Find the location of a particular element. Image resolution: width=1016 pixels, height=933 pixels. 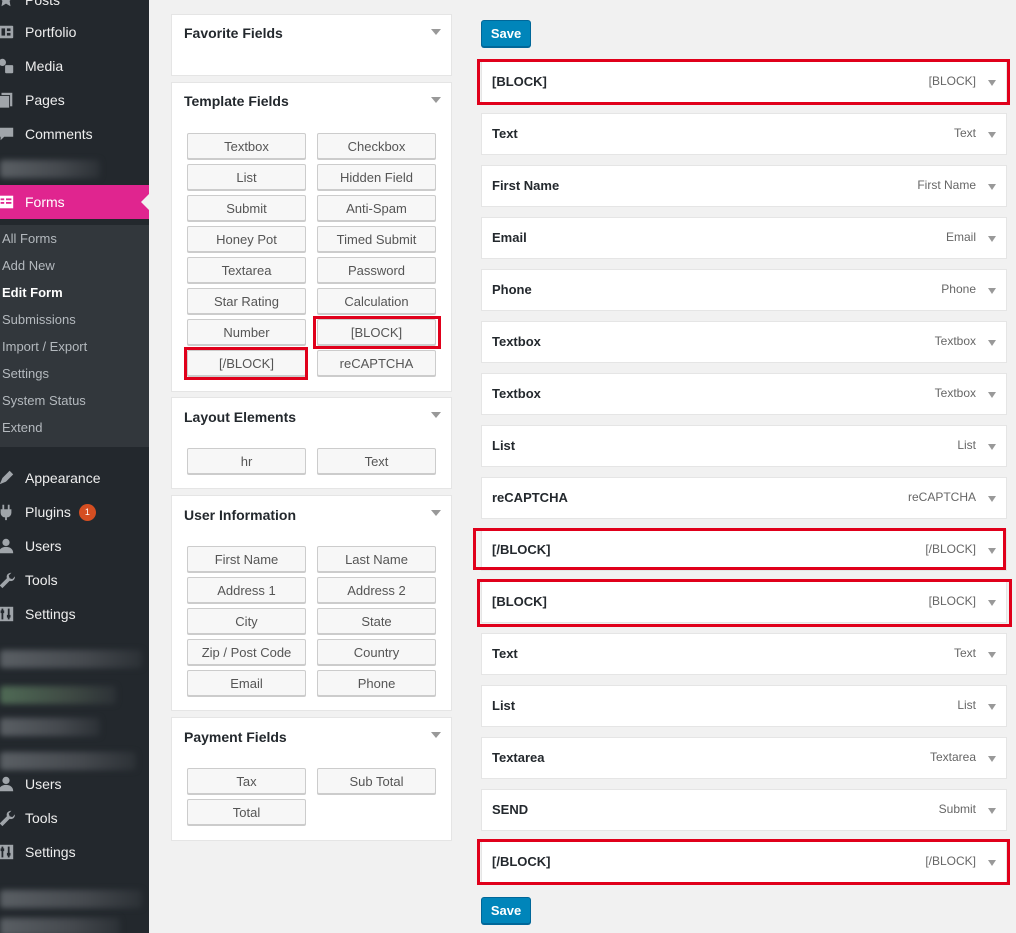

add-number-button: Number is located at coordinates (246, 332).